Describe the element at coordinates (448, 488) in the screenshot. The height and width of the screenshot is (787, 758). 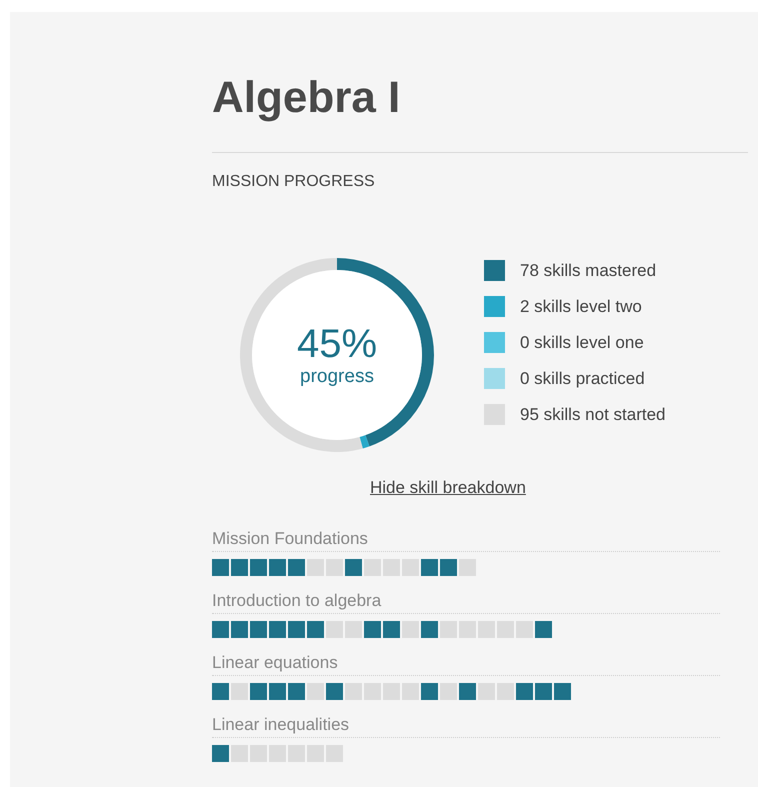
I see `hide-breakdown-link: Hide skill breakdown` at that location.